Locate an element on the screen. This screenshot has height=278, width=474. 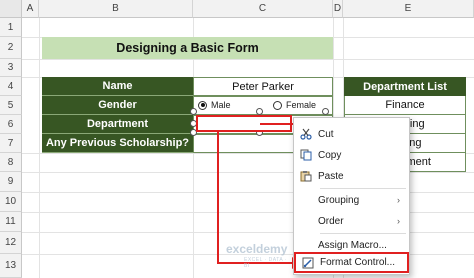
radio-selected-icon is located at coordinates (202, 105).